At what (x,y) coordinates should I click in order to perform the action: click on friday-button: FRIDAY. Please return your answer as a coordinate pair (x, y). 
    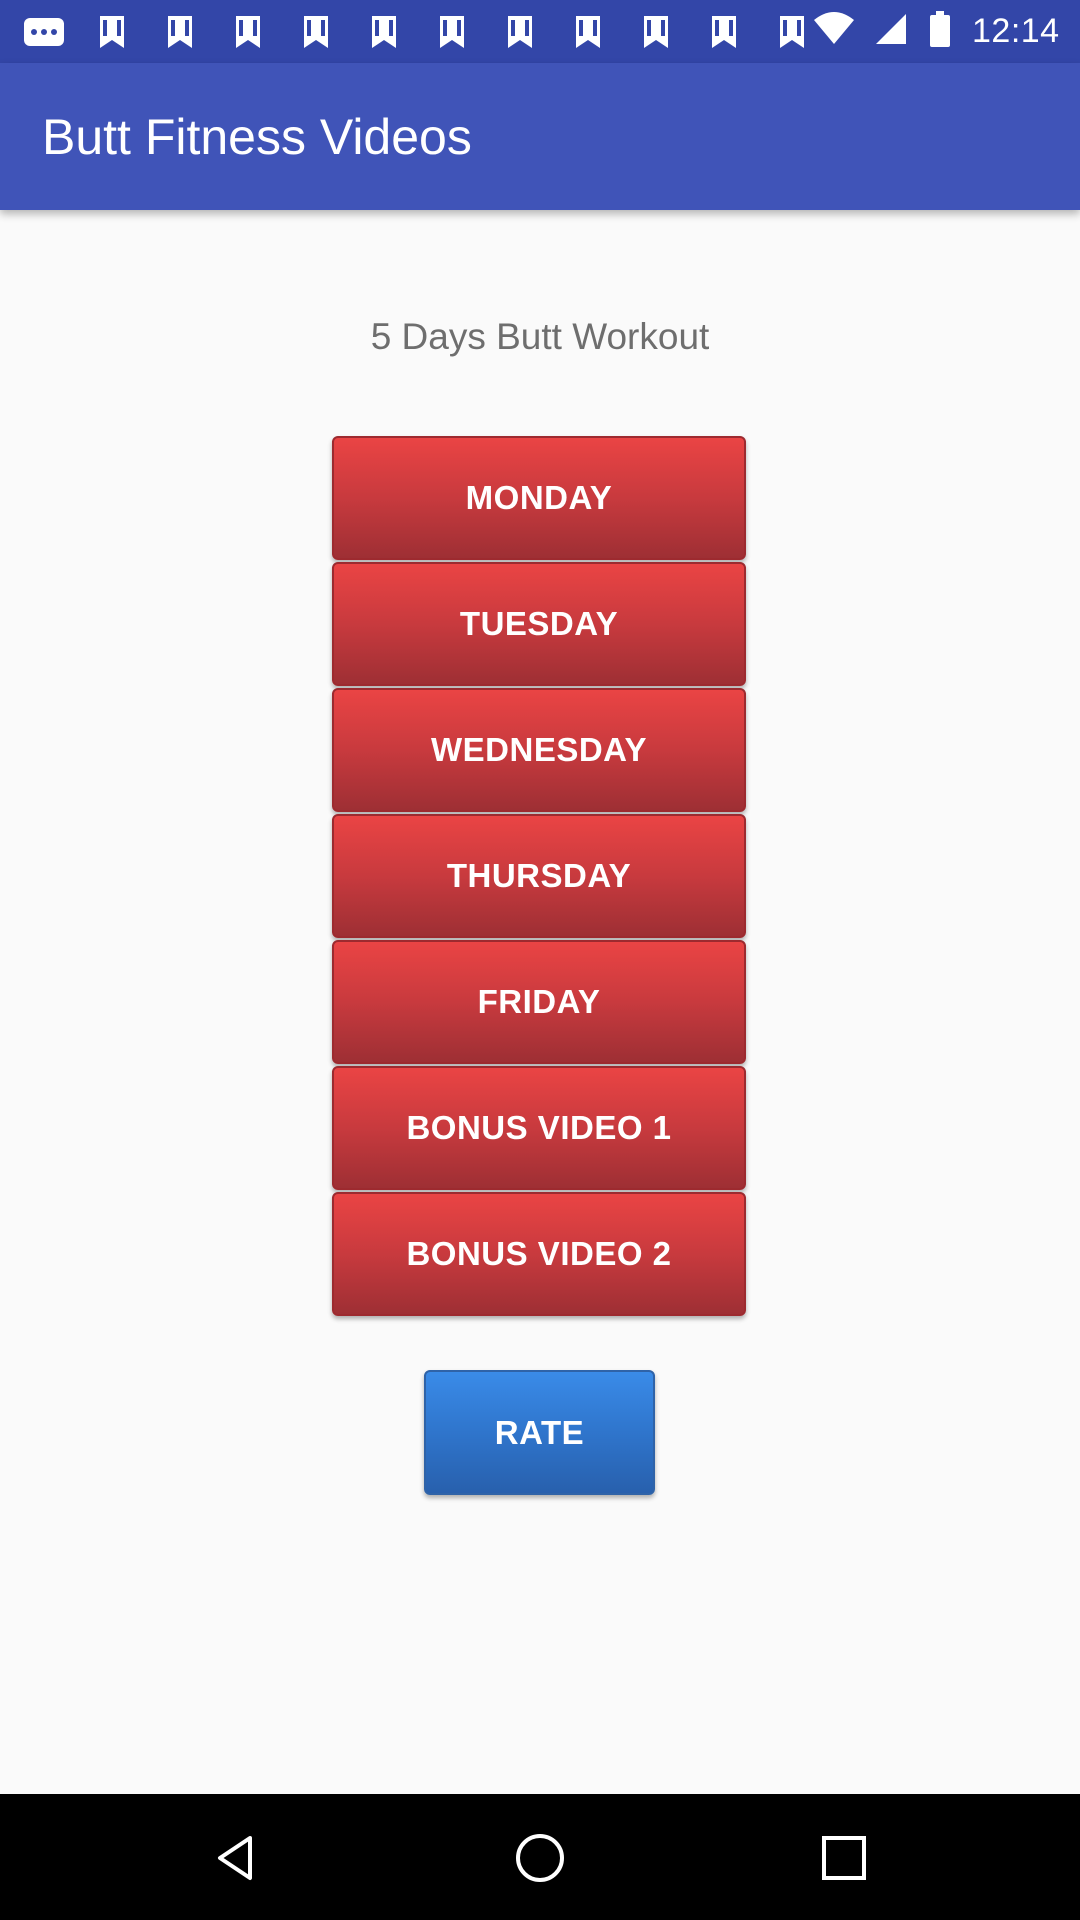
    Looking at the image, I should click on (539, 1002).